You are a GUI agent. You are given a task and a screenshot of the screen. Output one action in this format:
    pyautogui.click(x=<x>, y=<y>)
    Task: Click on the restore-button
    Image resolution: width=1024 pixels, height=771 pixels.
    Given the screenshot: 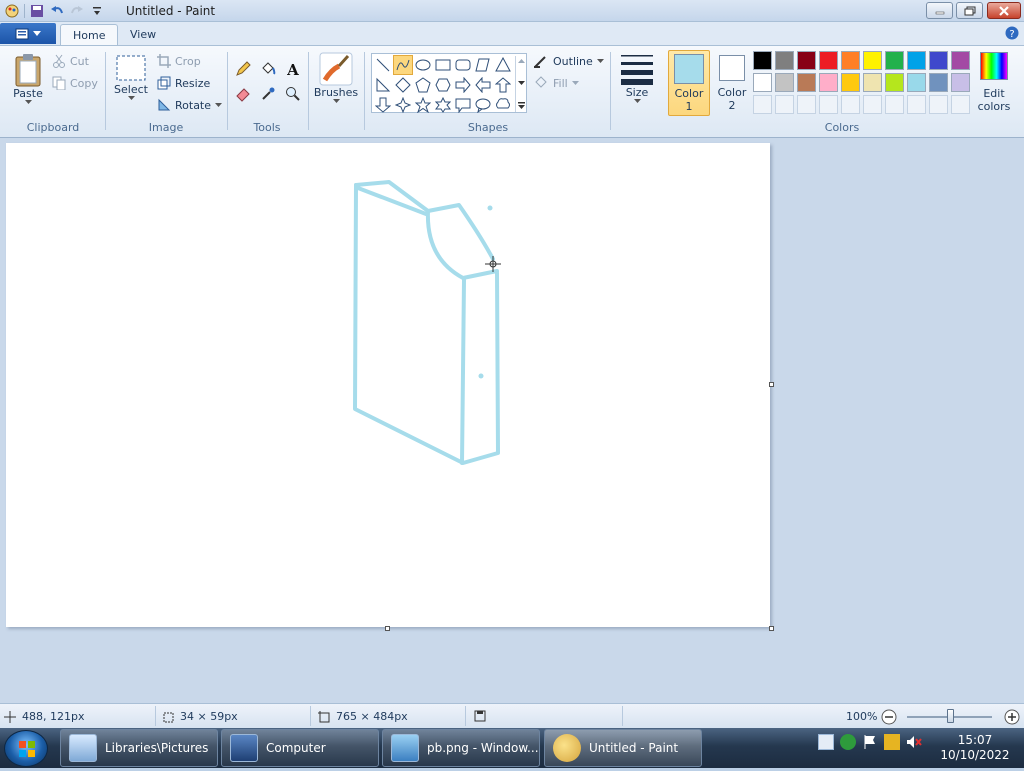 What is the action you would take?
    pyautogui.click(x=969, y=10)
    